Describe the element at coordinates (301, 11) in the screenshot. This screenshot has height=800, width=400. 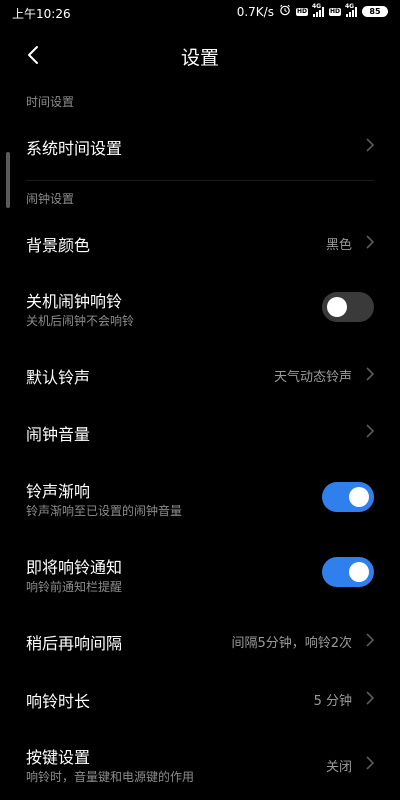
I see `hd-badge: HD` at that location.